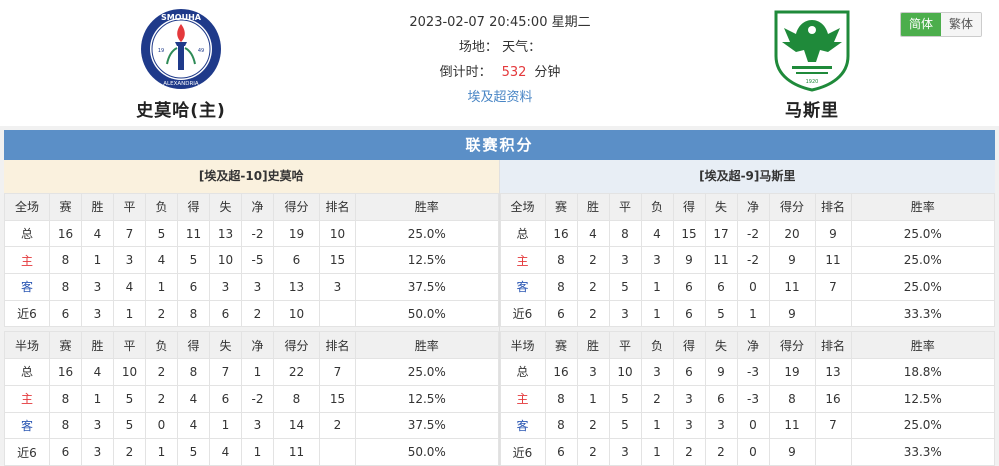 The image size is (999, 466). I want to click on language-toggle: 简体 繁体, so click(941, 24).